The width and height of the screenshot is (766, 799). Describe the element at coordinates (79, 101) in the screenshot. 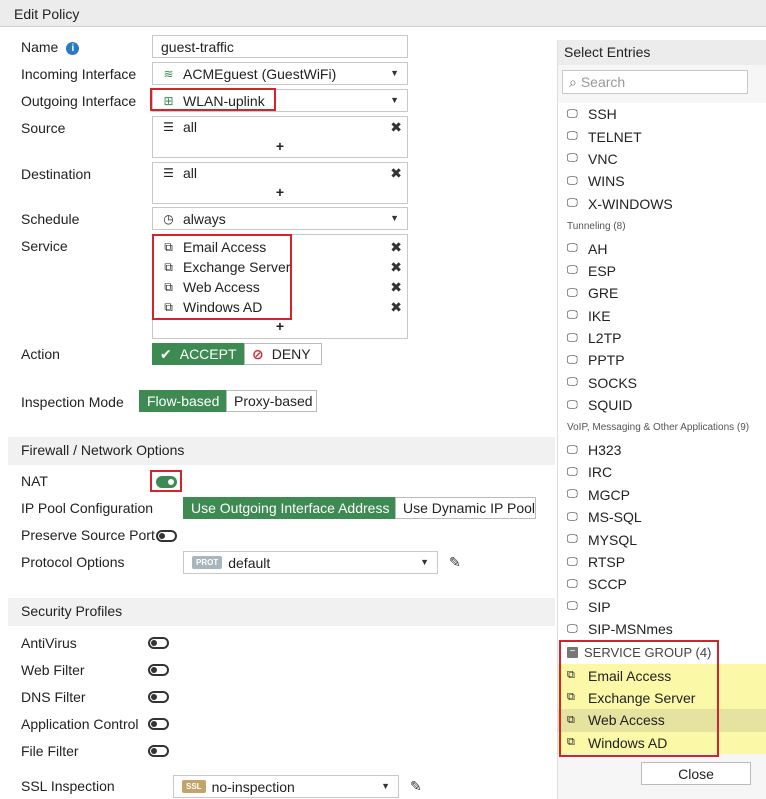

I see `outgoing-interface-label: Outgoing Interface` at that location.